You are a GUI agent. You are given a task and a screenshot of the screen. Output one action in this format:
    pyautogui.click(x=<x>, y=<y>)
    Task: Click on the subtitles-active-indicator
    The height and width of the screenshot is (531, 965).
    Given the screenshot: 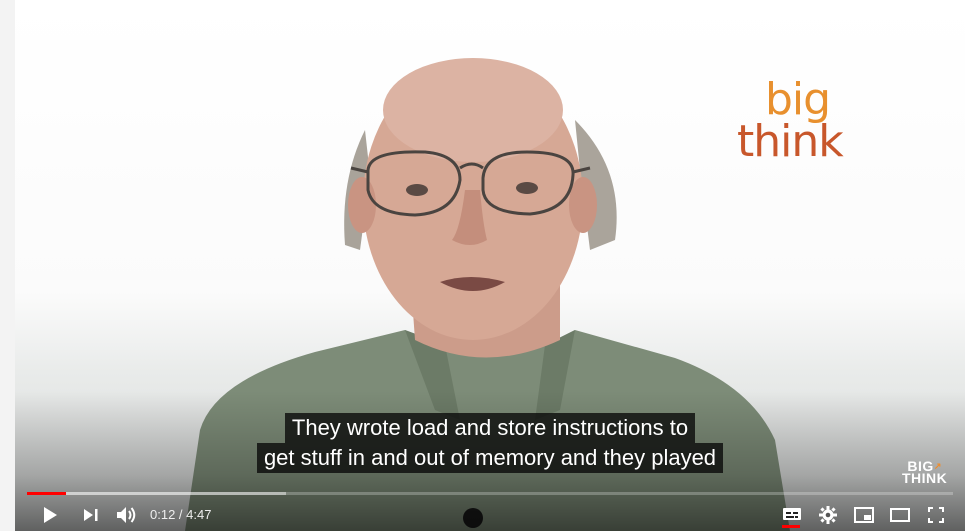 What is the action you would take?
    pyautogui.click(x=791, y=526)
    